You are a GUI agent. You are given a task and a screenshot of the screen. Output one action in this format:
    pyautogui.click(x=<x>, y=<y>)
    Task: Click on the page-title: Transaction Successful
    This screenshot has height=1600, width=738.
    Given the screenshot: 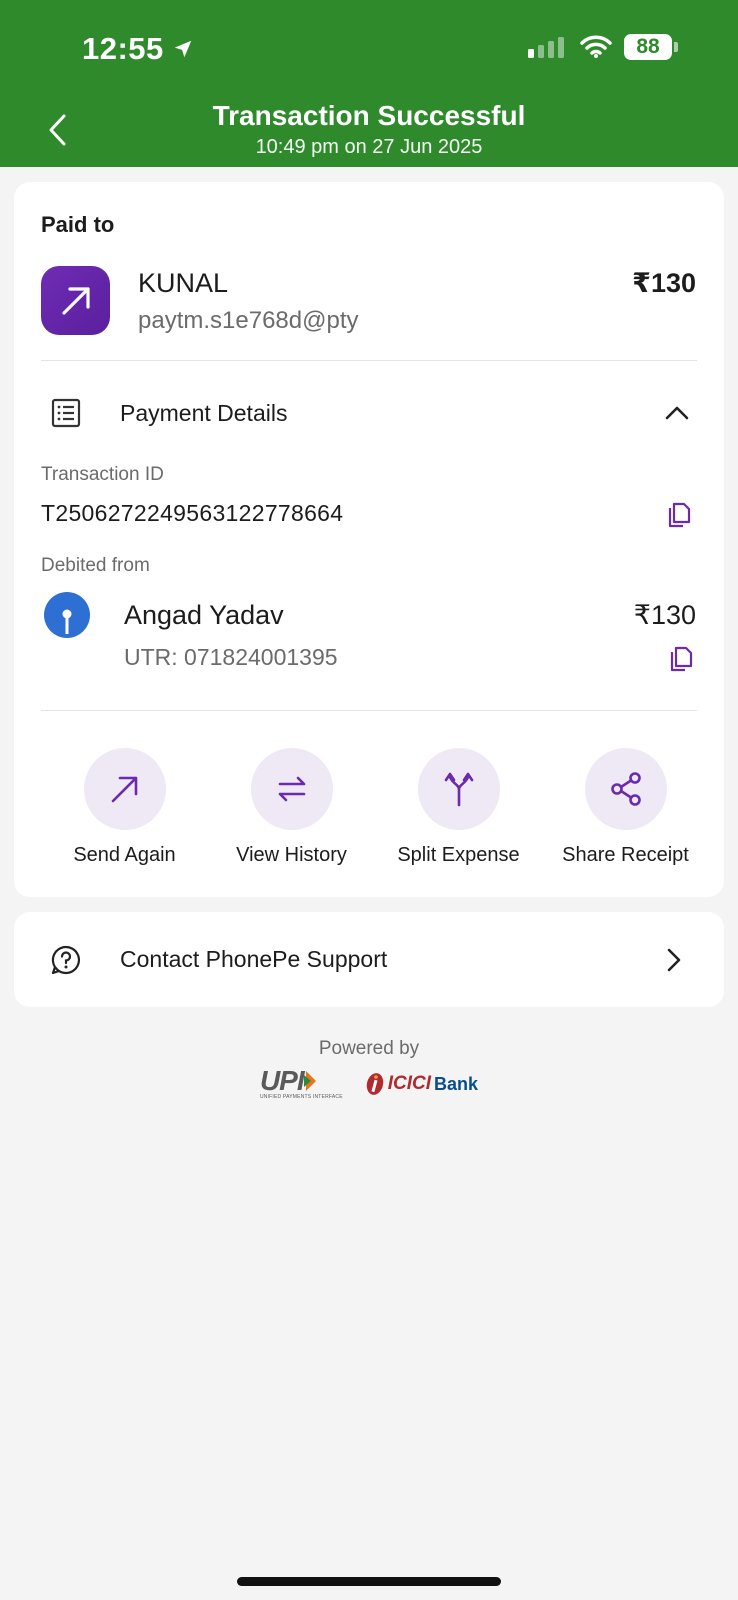 What is the action you would take?
    pyautogui.click(x=369, y=115)
    